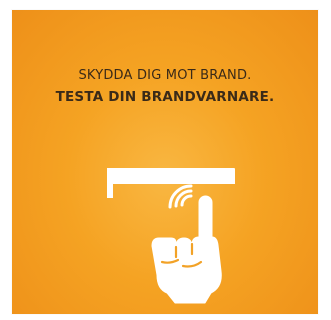 The height and width of the screenshot is (320, 331). Describe the element at coordinates (180, 196) in the screenshot. I see `signal-waves-icon` at that location.